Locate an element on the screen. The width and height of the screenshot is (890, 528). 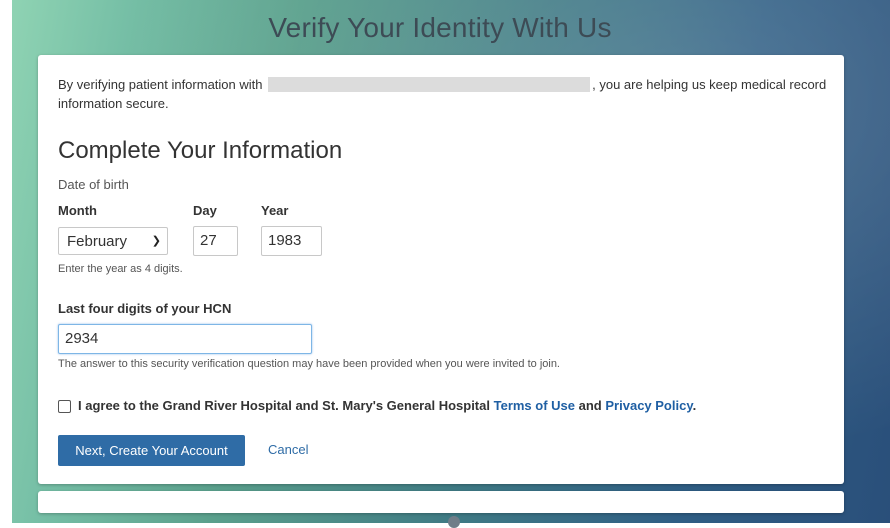
dob-label: Date of birth is located at coordinates (93, 184).